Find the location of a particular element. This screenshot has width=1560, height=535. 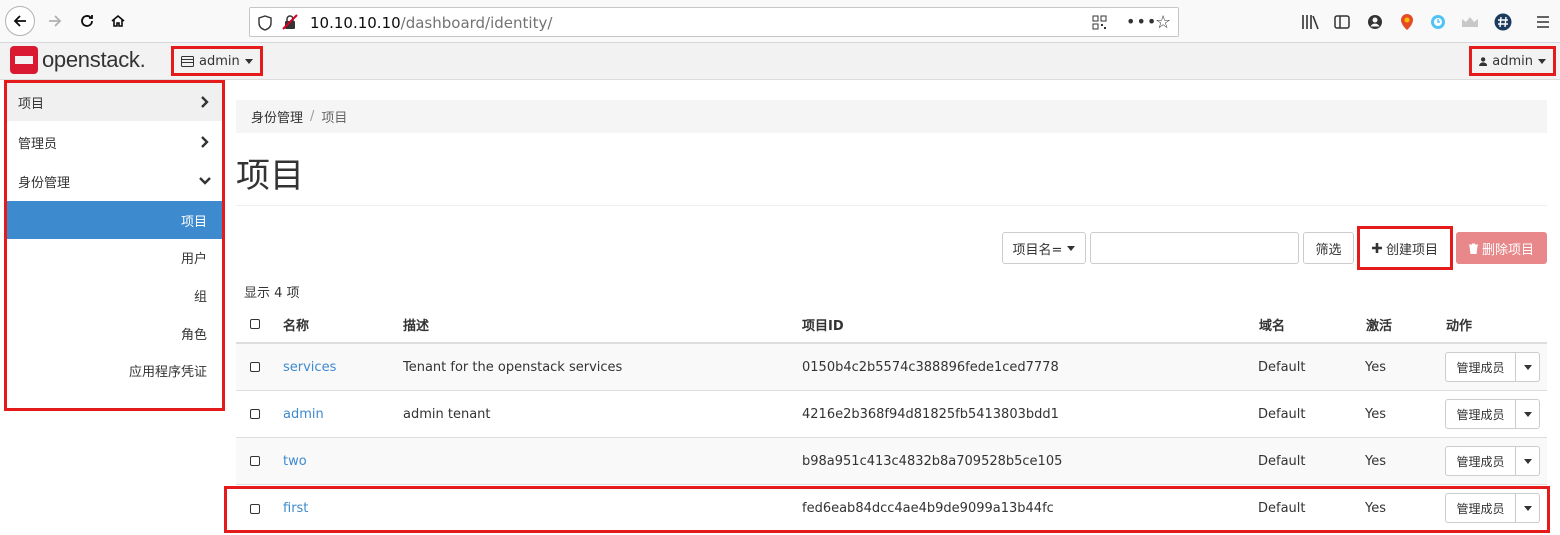

column-header-description: 描述 is located at coordinates (416, 324).